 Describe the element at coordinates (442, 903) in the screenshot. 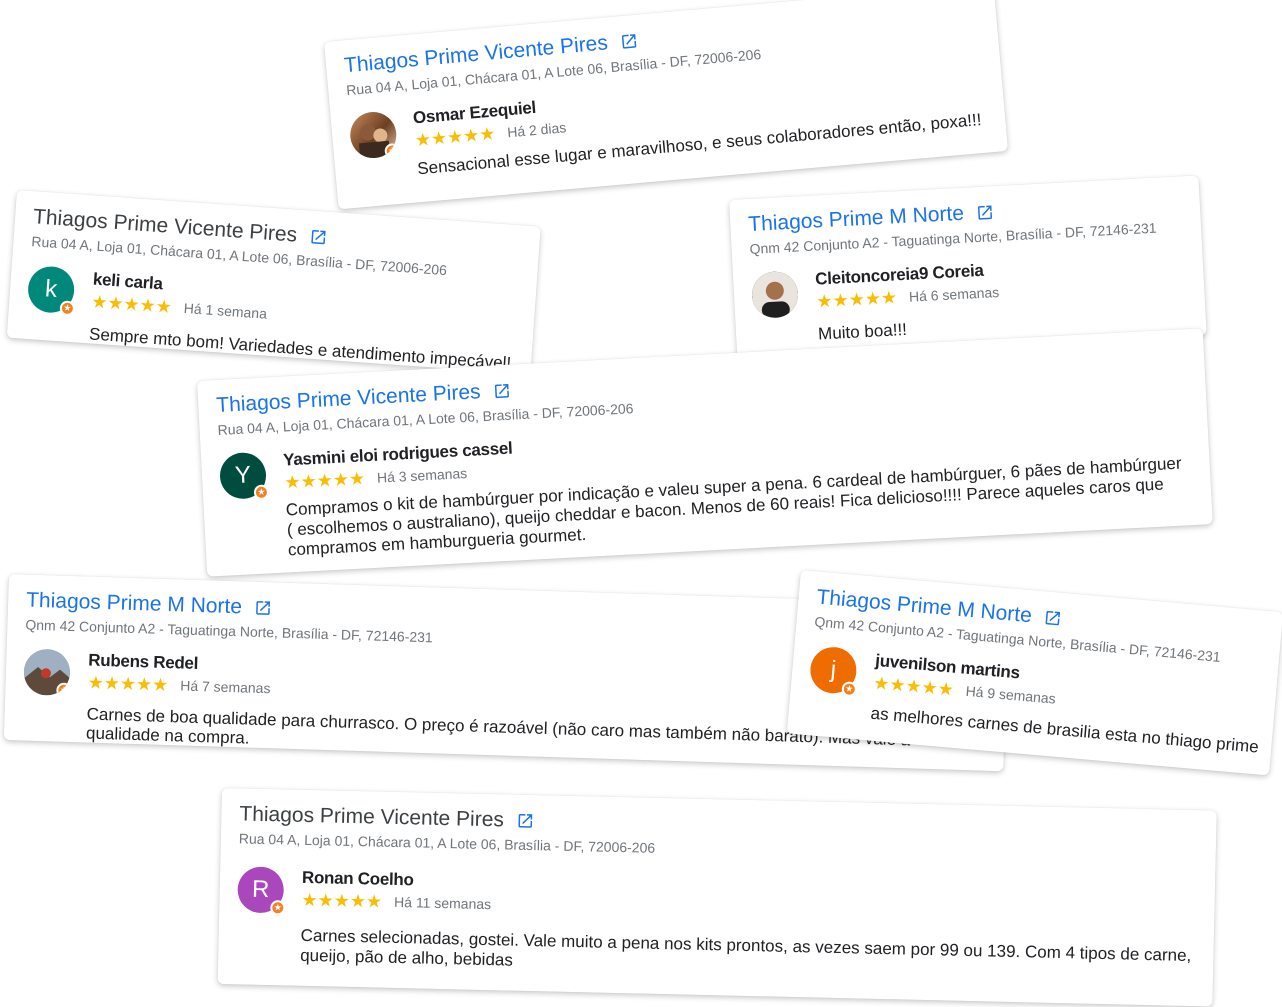

I see `review-time: Há 11 semanas` at that location.